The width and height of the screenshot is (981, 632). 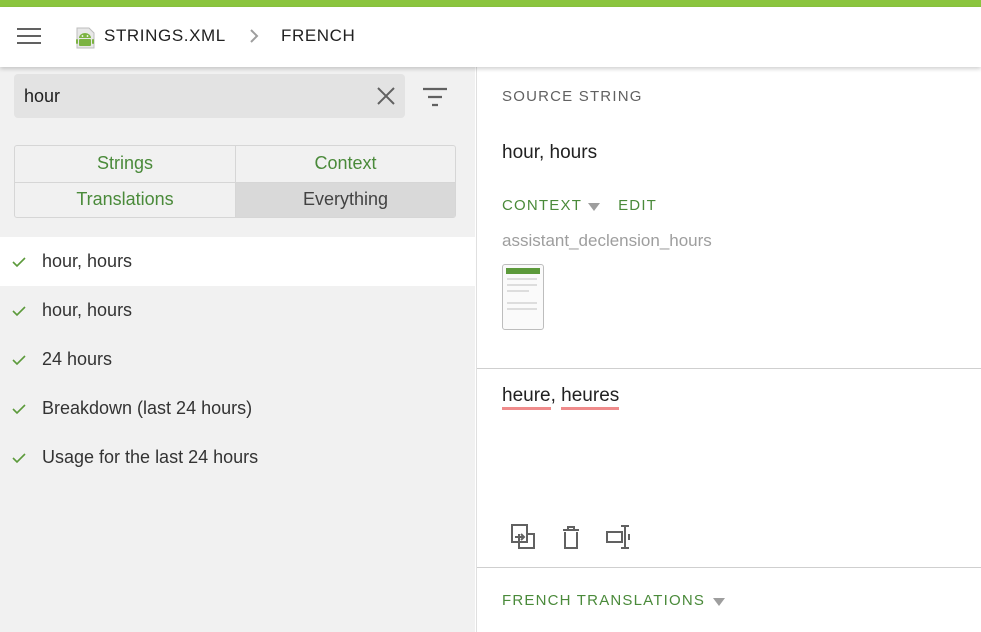 I want to click on filter-icon, so click(x=435, y=97).